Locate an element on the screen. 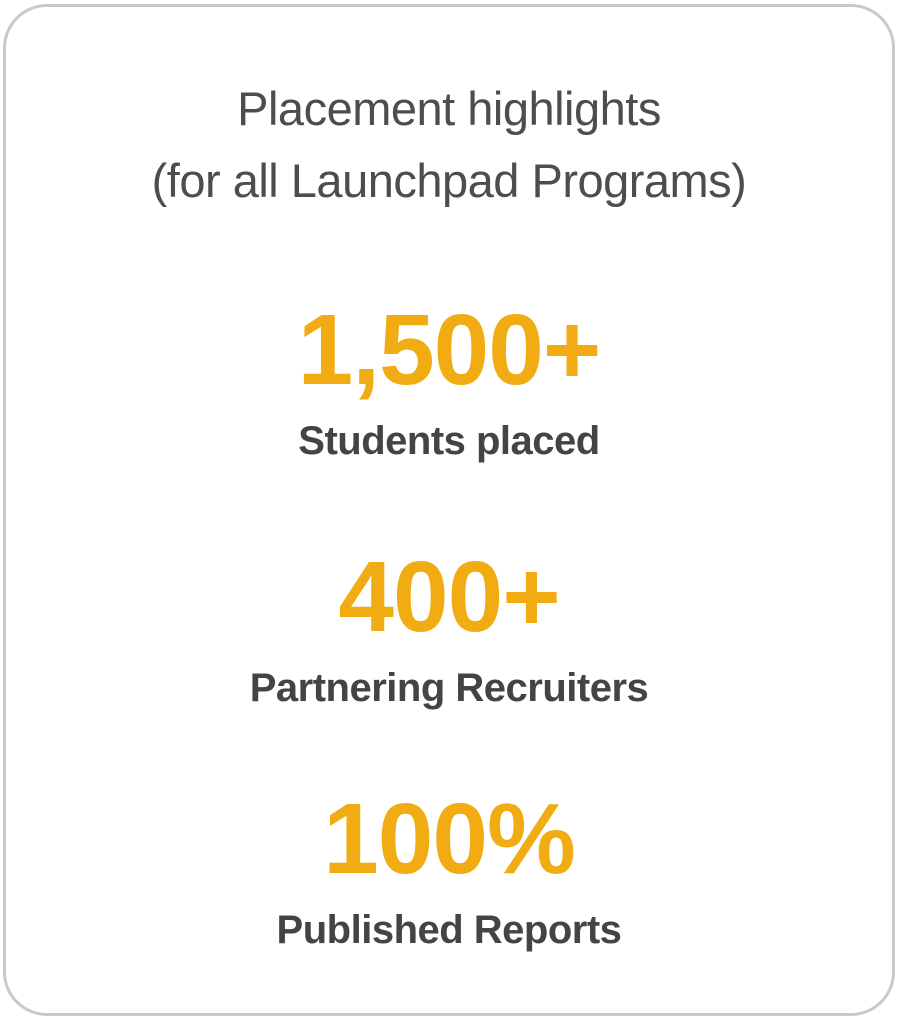  stat-label: Partnering Recruiters is located at coordinates (449, 688).